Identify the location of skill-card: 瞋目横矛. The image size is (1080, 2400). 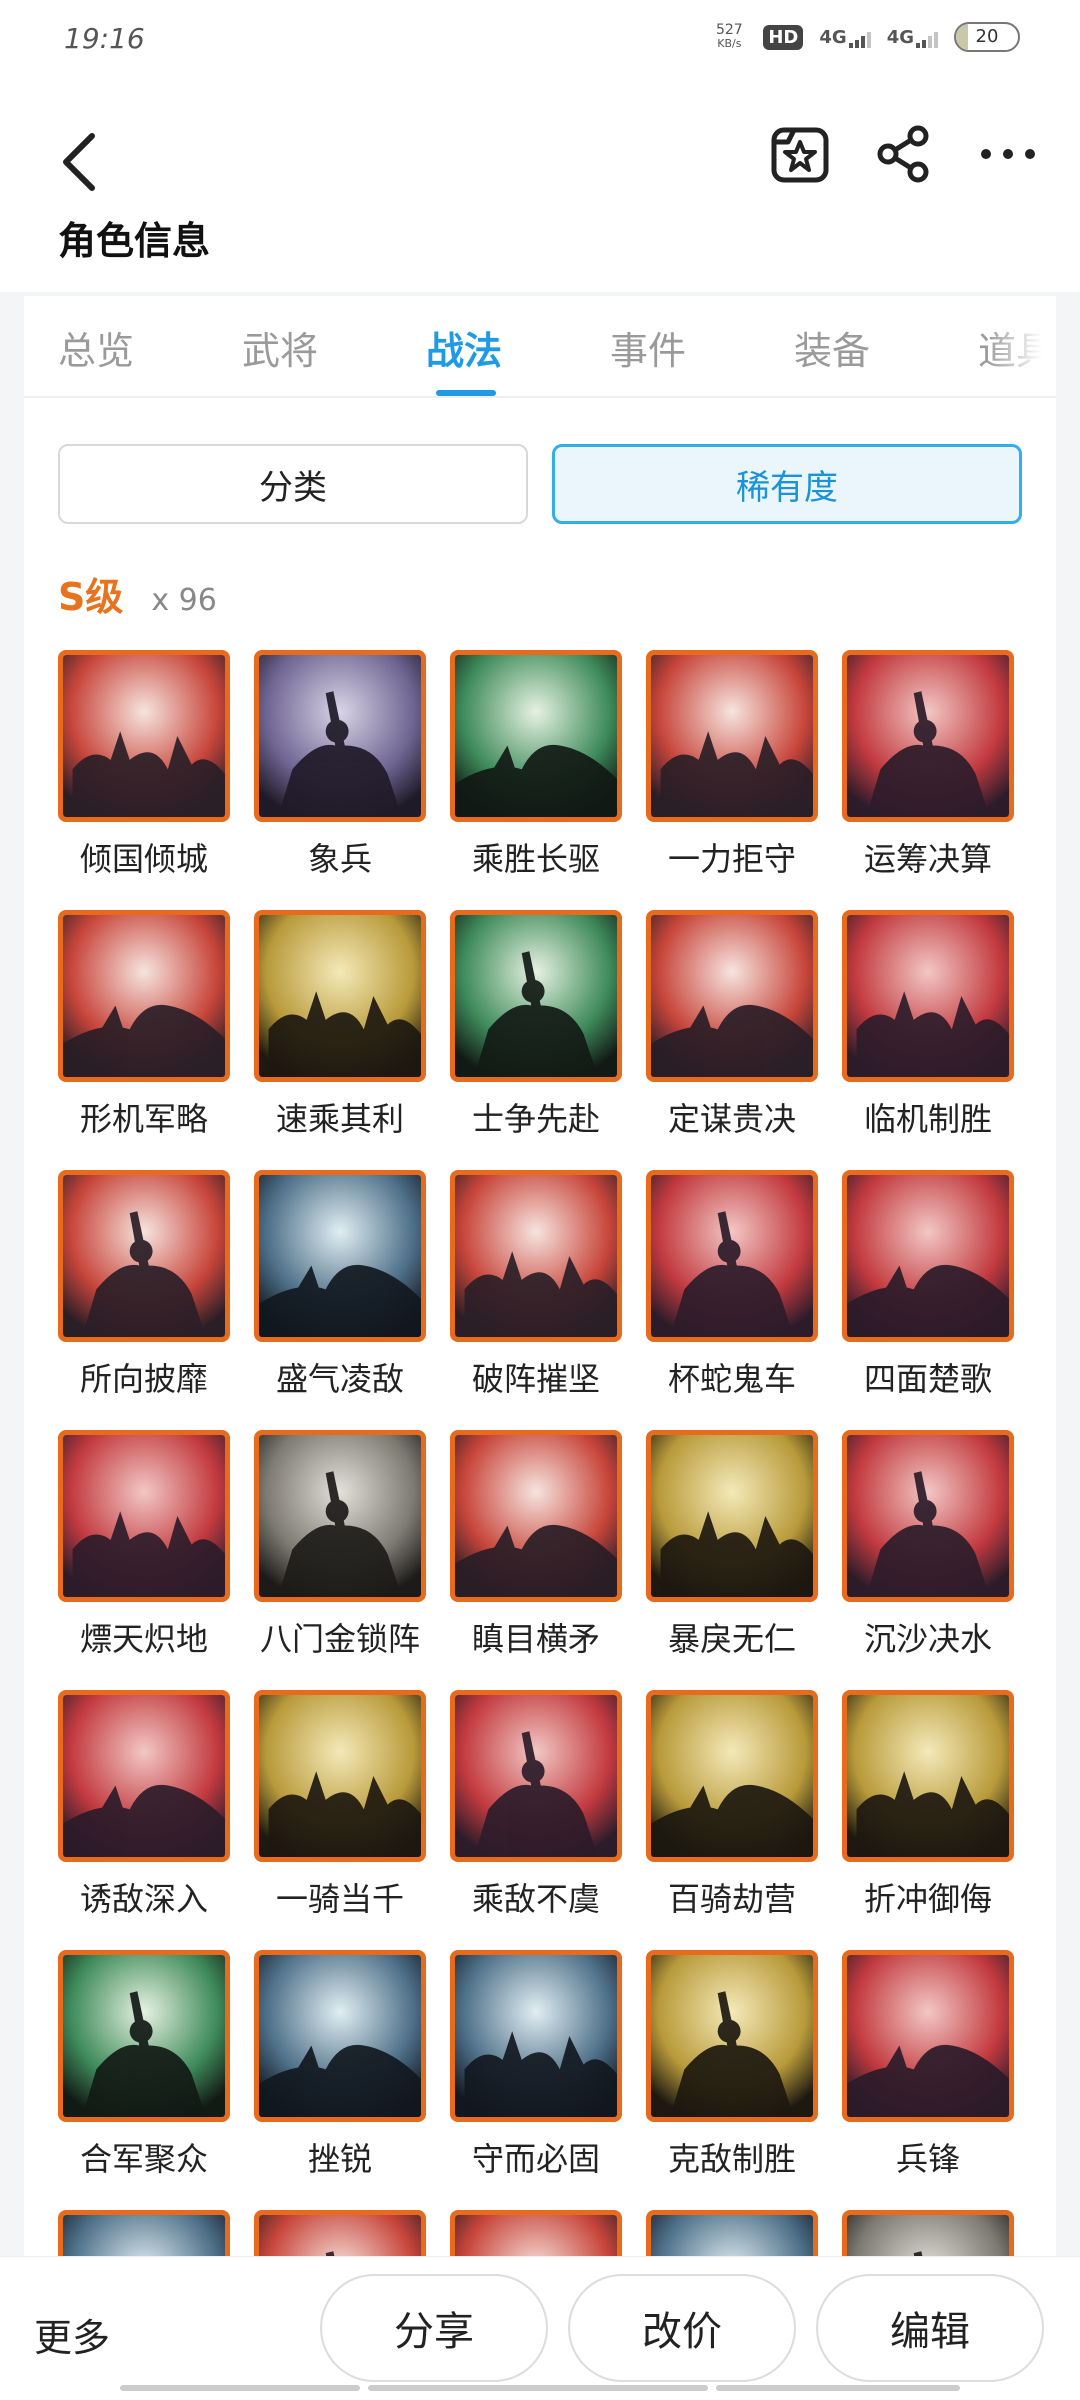
(536, 1555).